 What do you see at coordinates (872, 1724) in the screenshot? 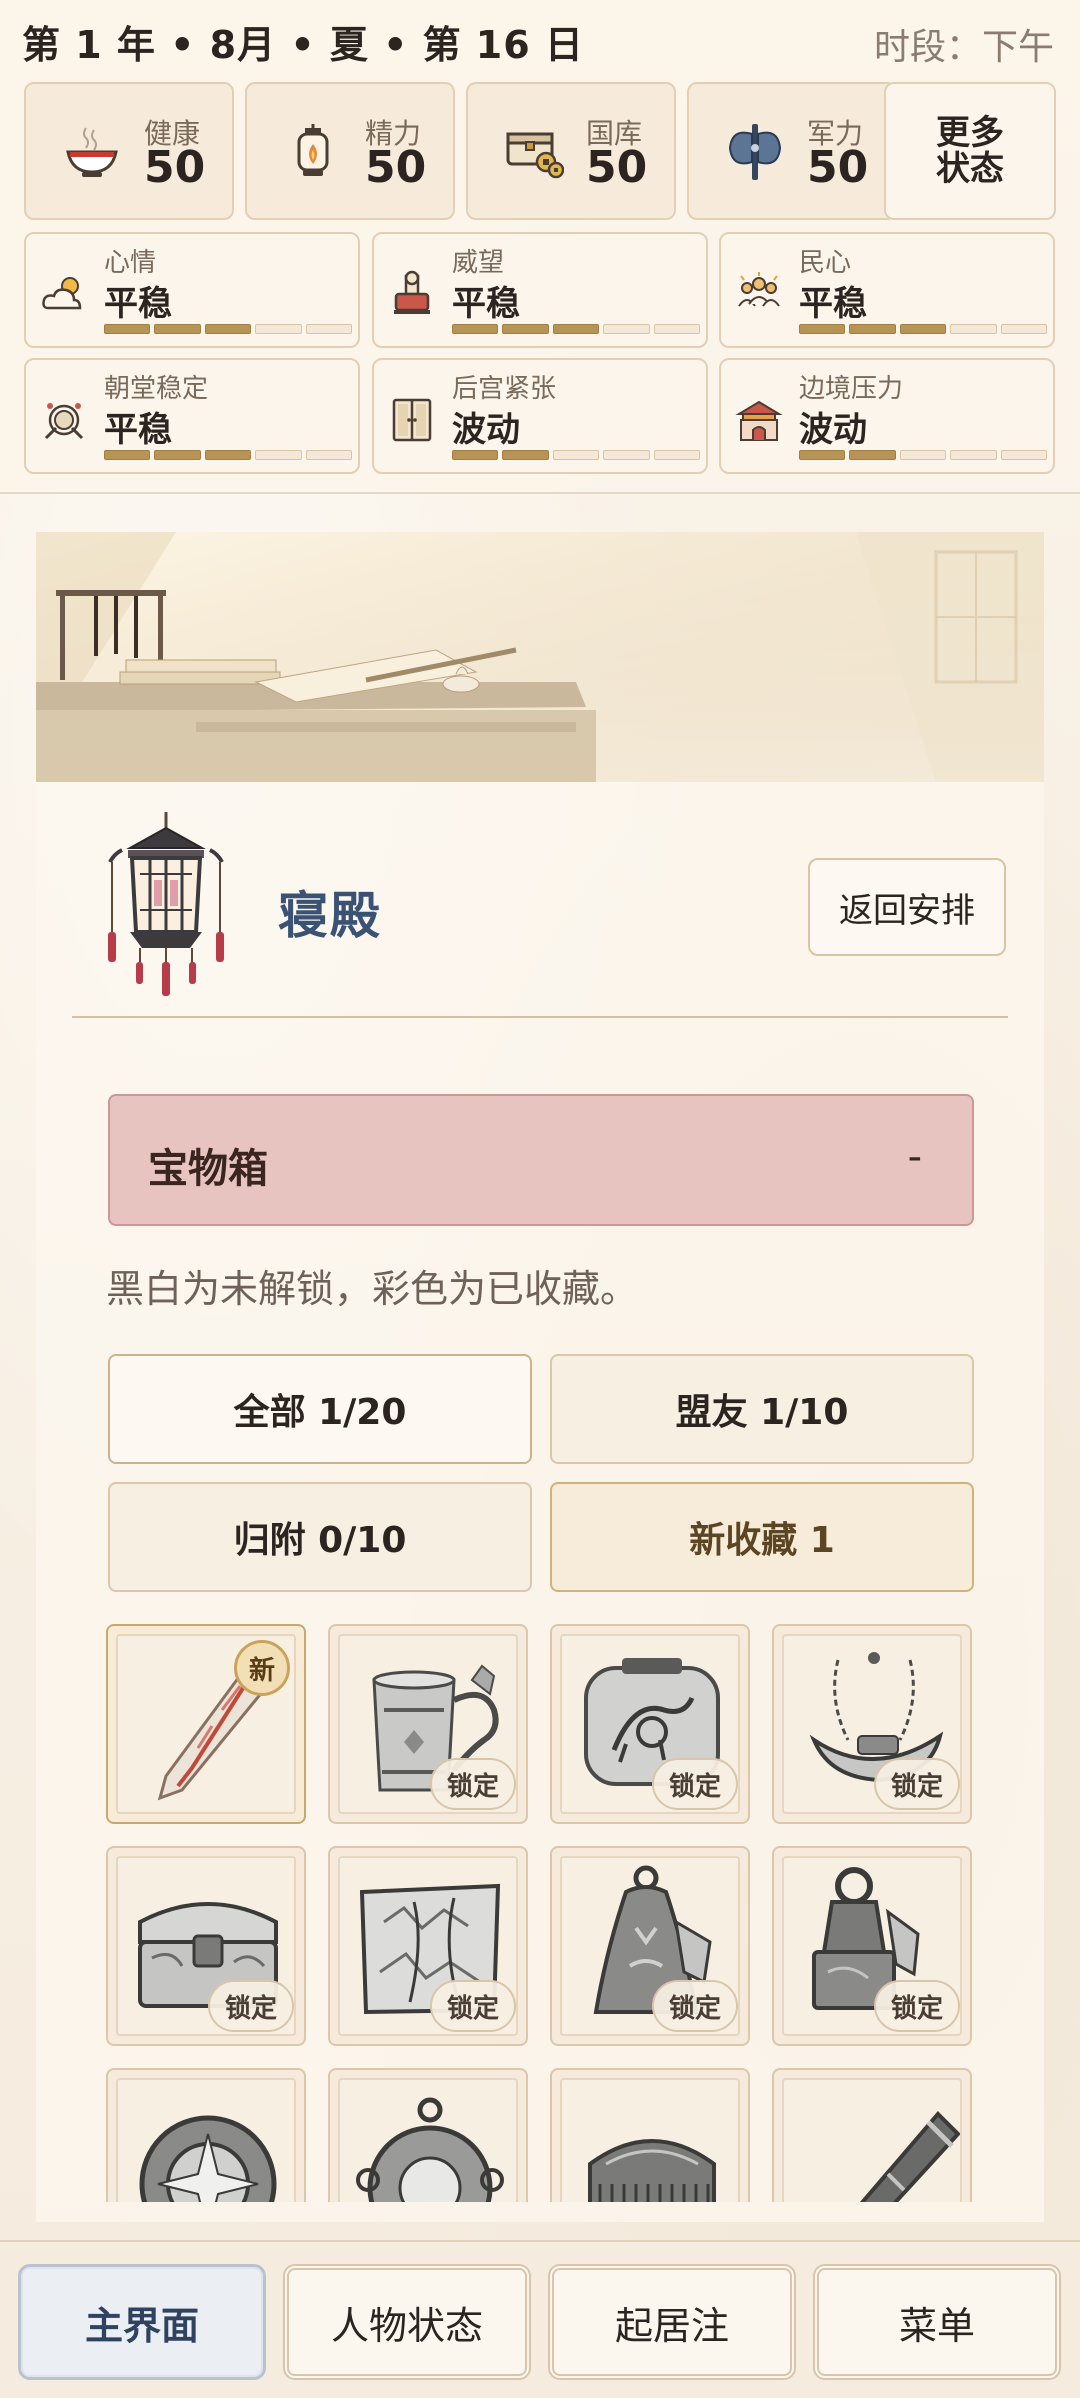
I see `treasure-item-boat-pendant: 锁定` at bounding box center [872, 1724].